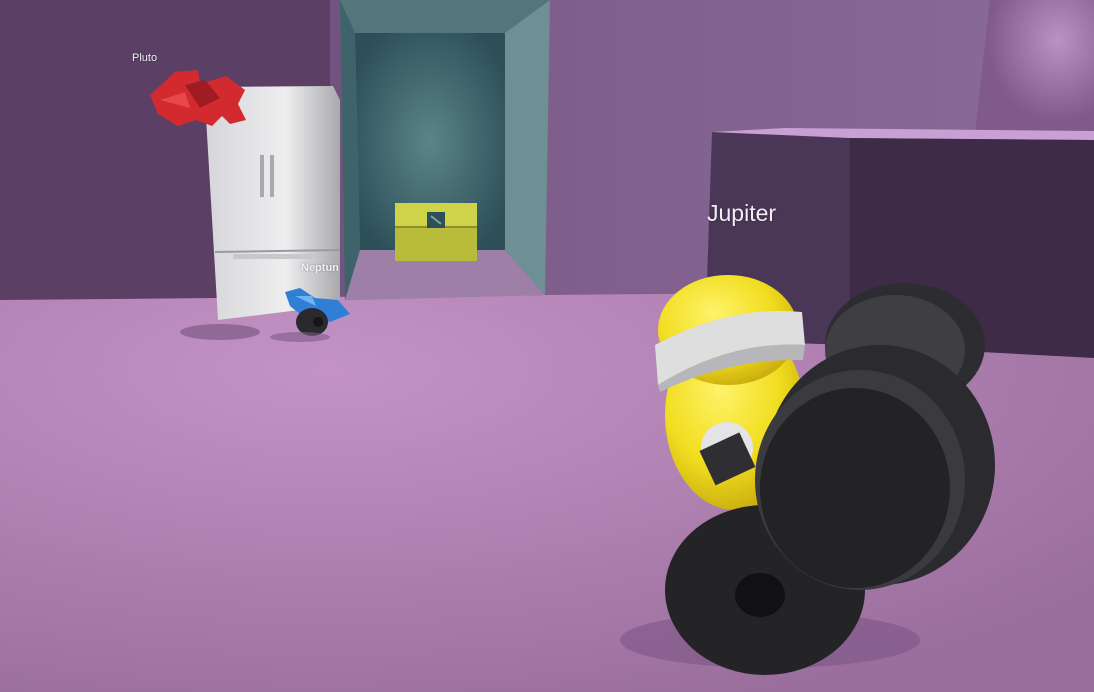 The width and height of the screenshot is (1094, 692). Describe the element at coordinates (436, 232) in the screenshot. I see `treasure-chest-icon` at that location.